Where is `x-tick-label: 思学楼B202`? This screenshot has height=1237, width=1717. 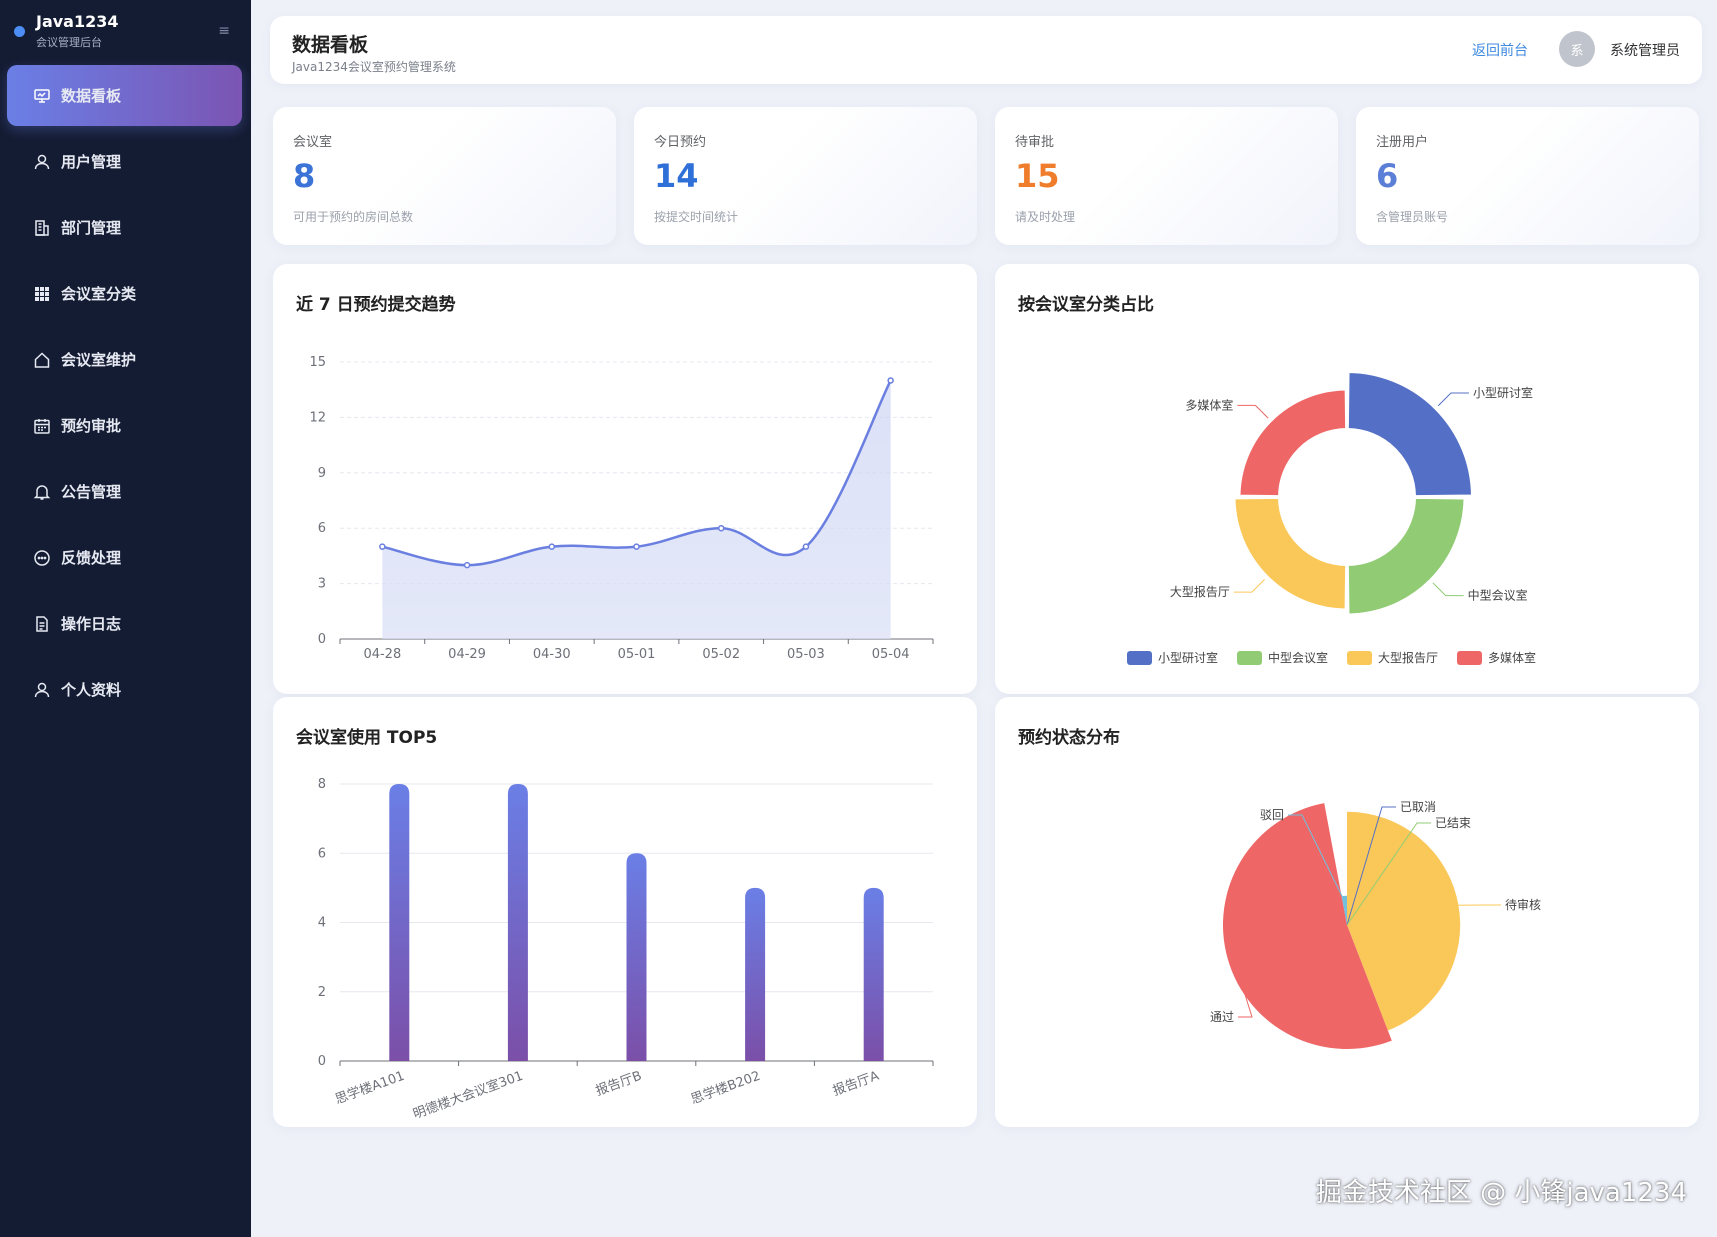 x-tick-label: 思学楼B202 is located at coordinates (726, 1088).